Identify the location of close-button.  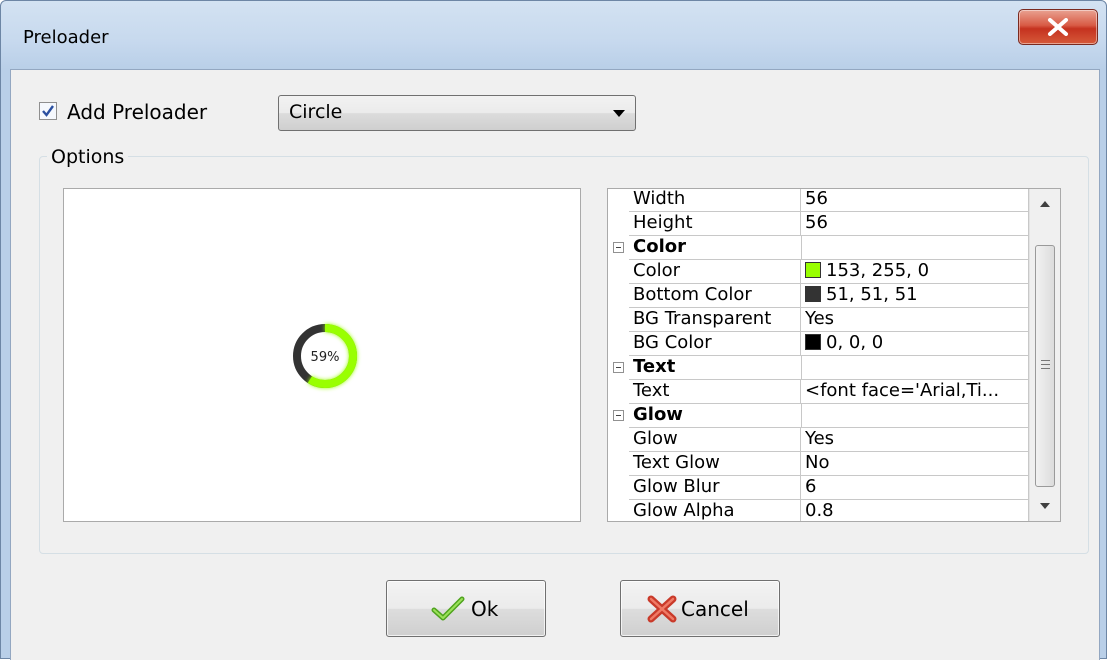
(1058, 27).